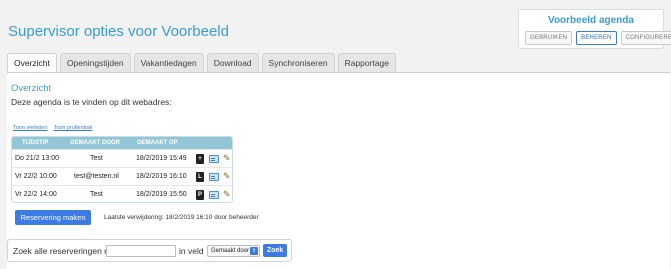 This screenshot has height=269, width=671. What do you see at coordinates (645, 38) in the screenshot?
I see `configure-button: CONFIGUREREN` at bounding box center [645, 38].